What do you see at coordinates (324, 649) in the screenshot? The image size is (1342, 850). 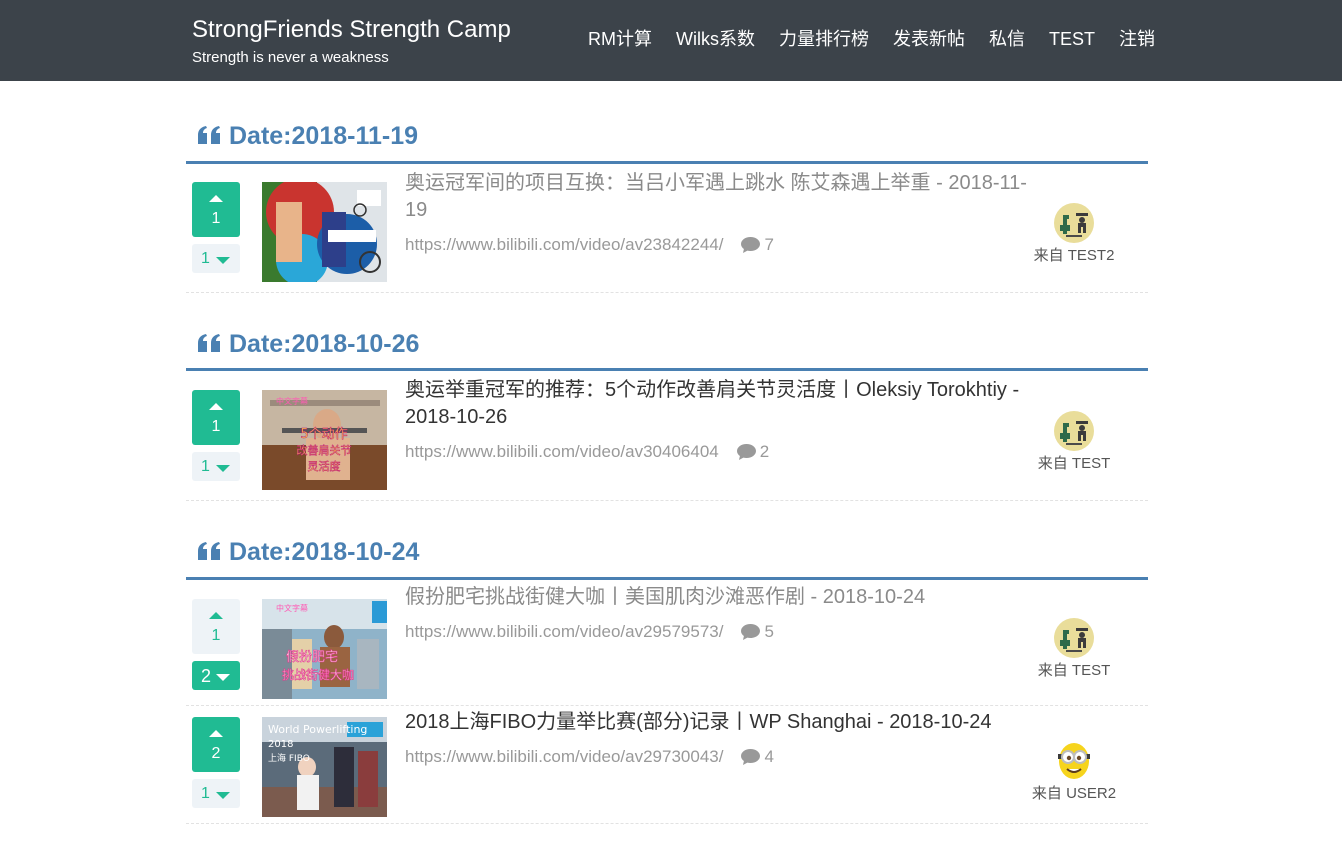 I see `video-thumbnail: 假扮肥宅 挑战街健大咖 中文字幕` at bounding box center [324, 649].